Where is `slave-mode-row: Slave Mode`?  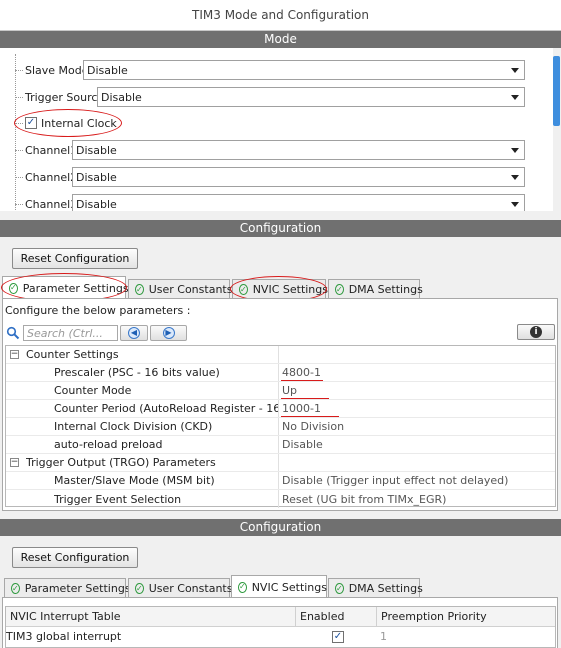 slave-mode-row: Slave Mode is located at coordinates (52, 70).